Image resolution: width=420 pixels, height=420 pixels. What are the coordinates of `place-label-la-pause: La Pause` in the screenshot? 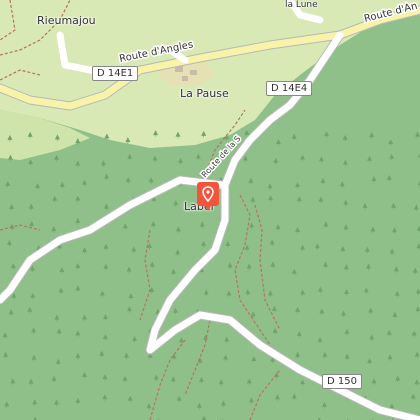 It's located at (204, 93).